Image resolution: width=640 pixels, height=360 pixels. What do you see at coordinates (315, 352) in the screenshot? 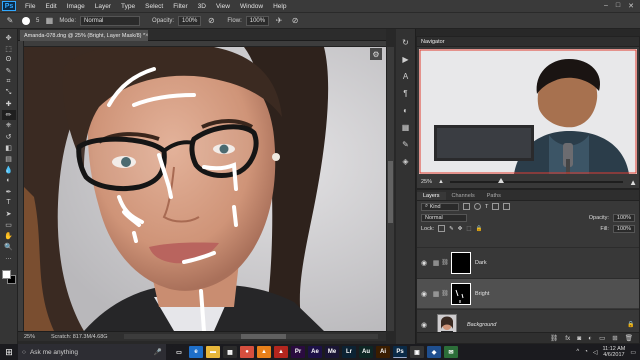
I see `taskbar-after-effects-icon: Ae` at bounding box center [315, 352].